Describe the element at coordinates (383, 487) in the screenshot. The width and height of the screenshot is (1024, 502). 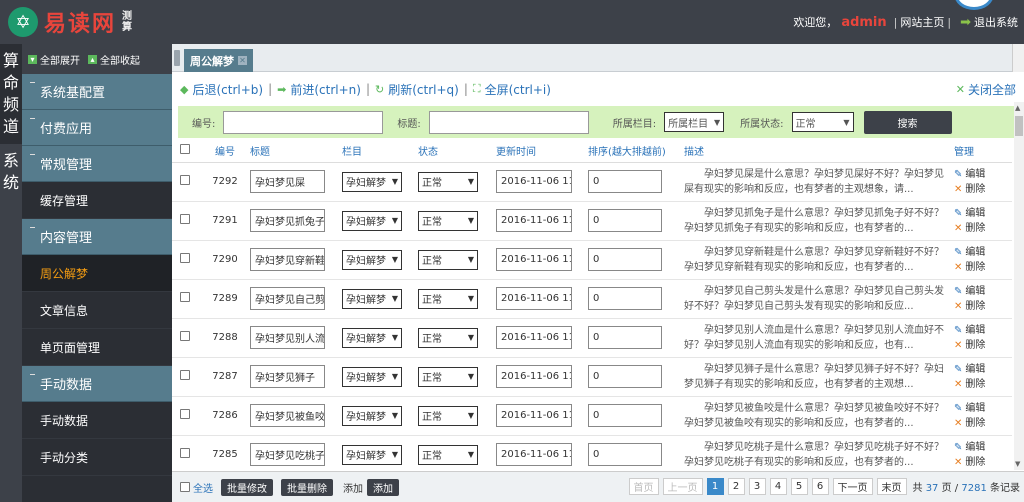
I see `add-button: 添加` at that location.